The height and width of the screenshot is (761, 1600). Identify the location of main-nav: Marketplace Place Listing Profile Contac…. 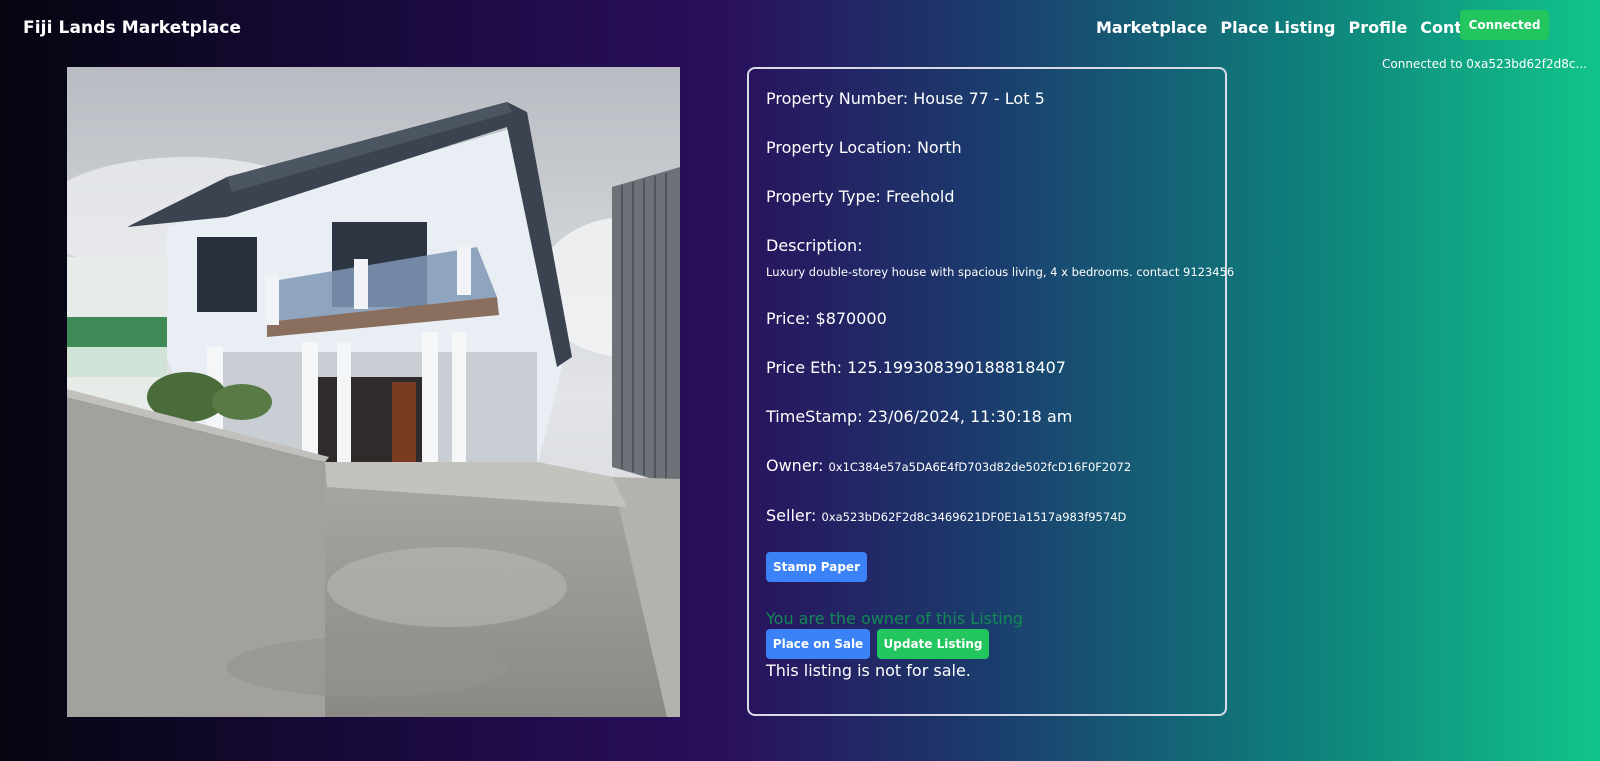
(1307, 27).